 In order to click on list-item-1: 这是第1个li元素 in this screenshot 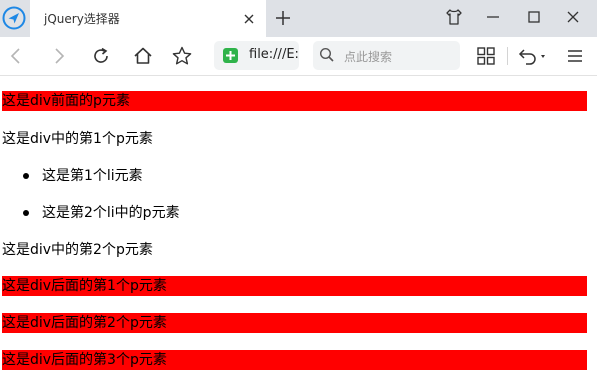, I will do `click(92, 176)`.